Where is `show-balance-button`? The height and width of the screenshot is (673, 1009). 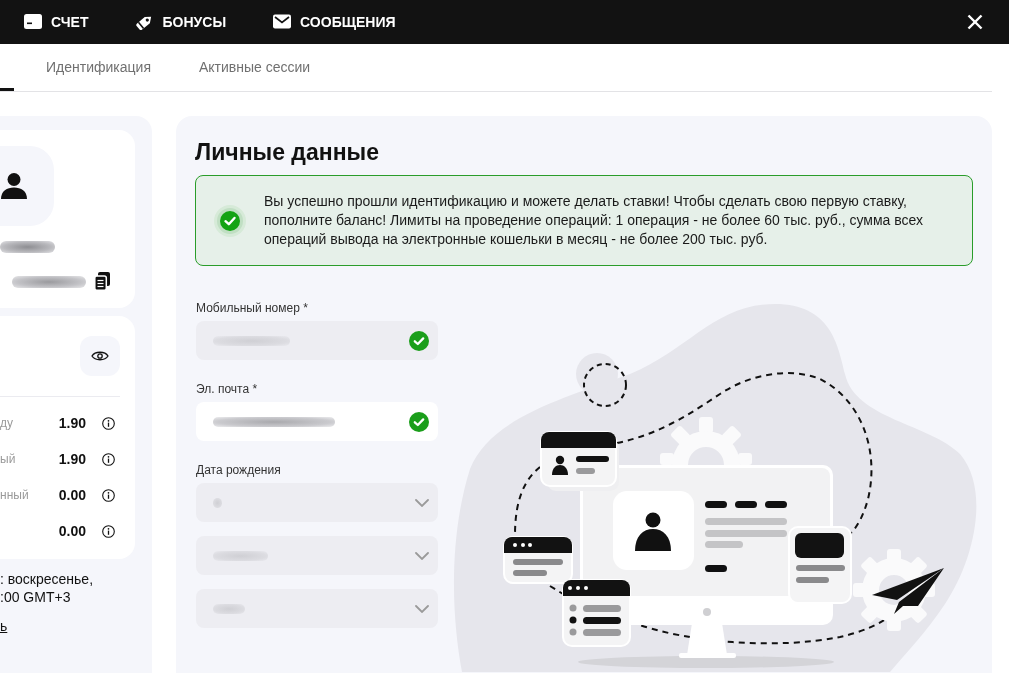 show-balance-button is located at coordinates (100, 356).